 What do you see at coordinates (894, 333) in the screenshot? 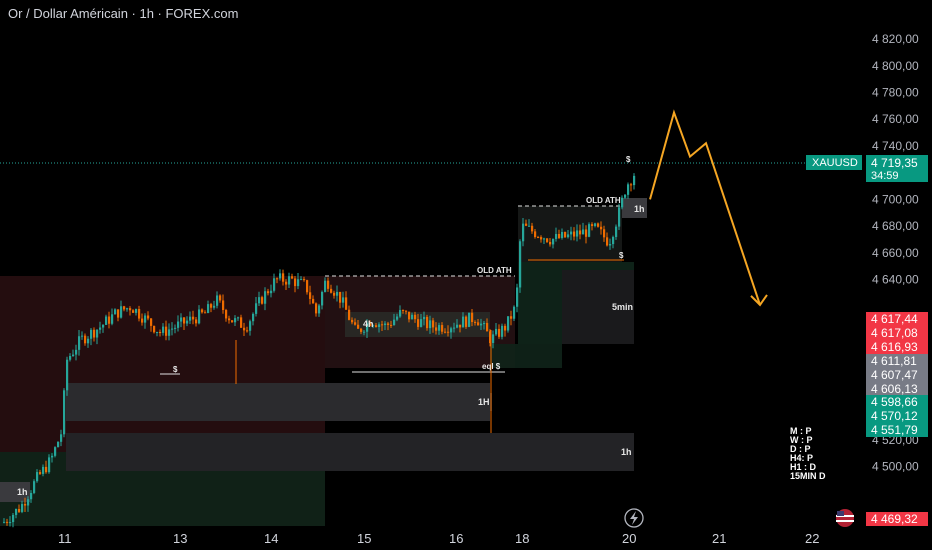
I see `price-badge-1: 4 617,08` at bounding box center [894, 333].